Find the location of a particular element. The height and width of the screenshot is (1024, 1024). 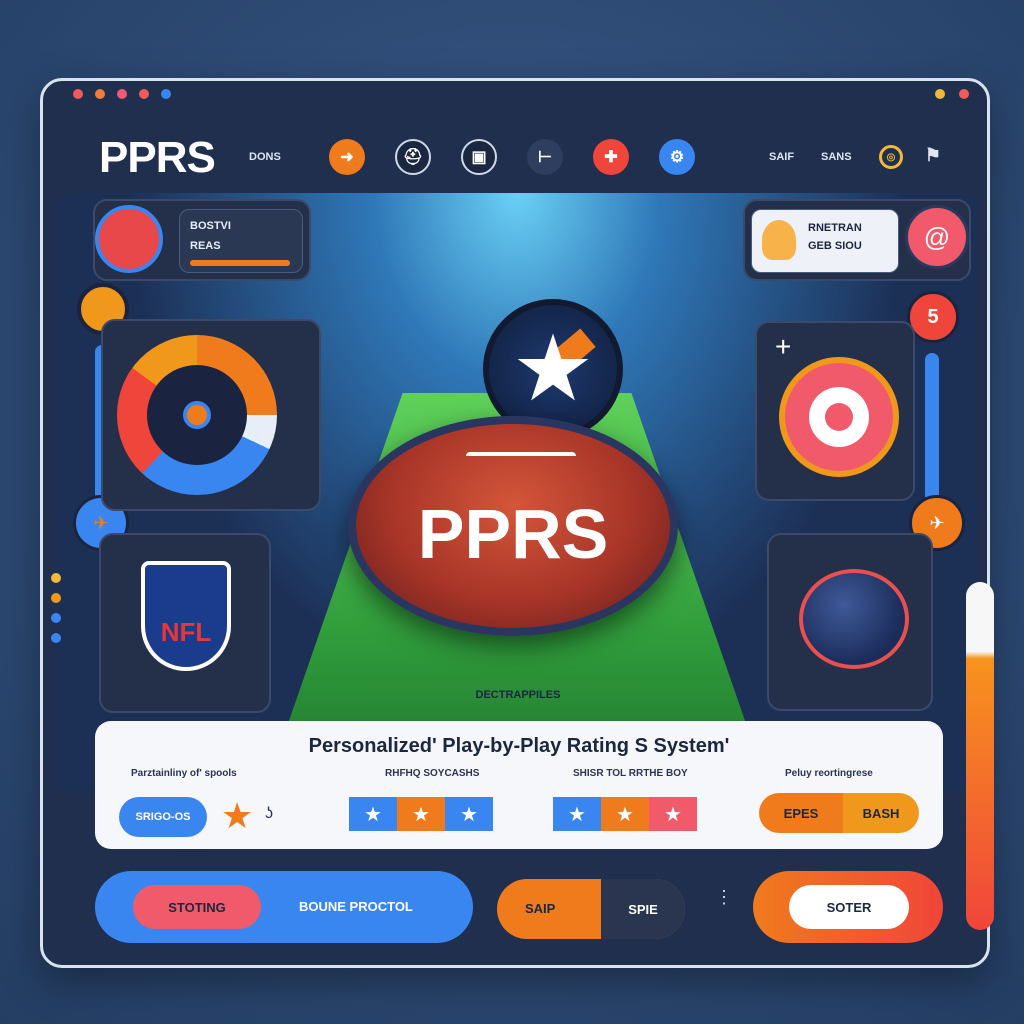

football-laces is located at coordinates (521, 459).